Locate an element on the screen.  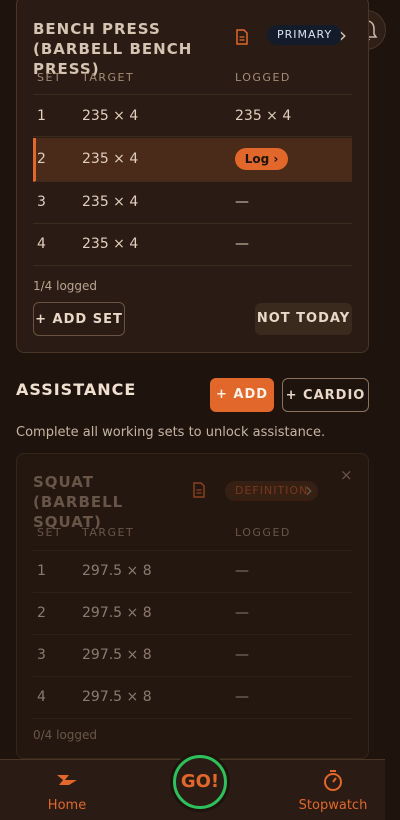
add-cardio-button: + CARDIO is located at coordinates (325, 395).